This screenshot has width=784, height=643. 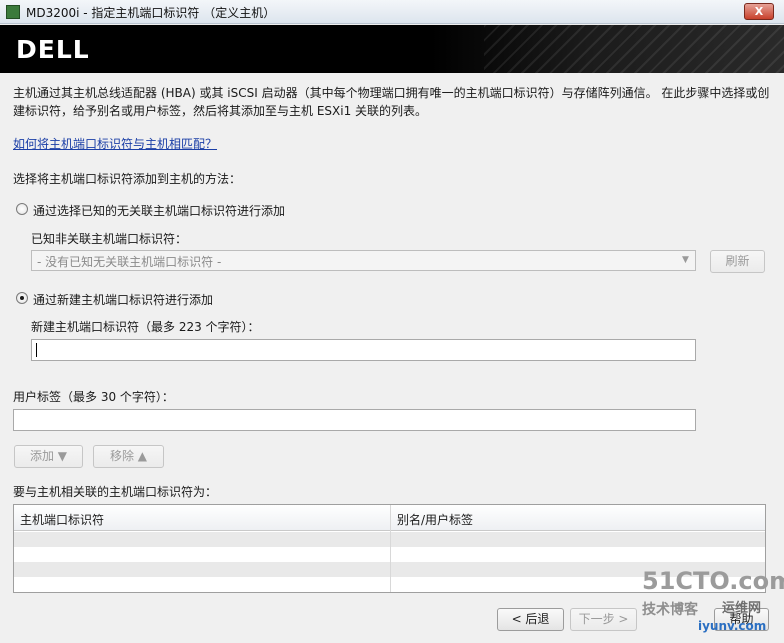 I want to click on column-header-identifier: 主机端口标识符, so click(x=62, y=519).